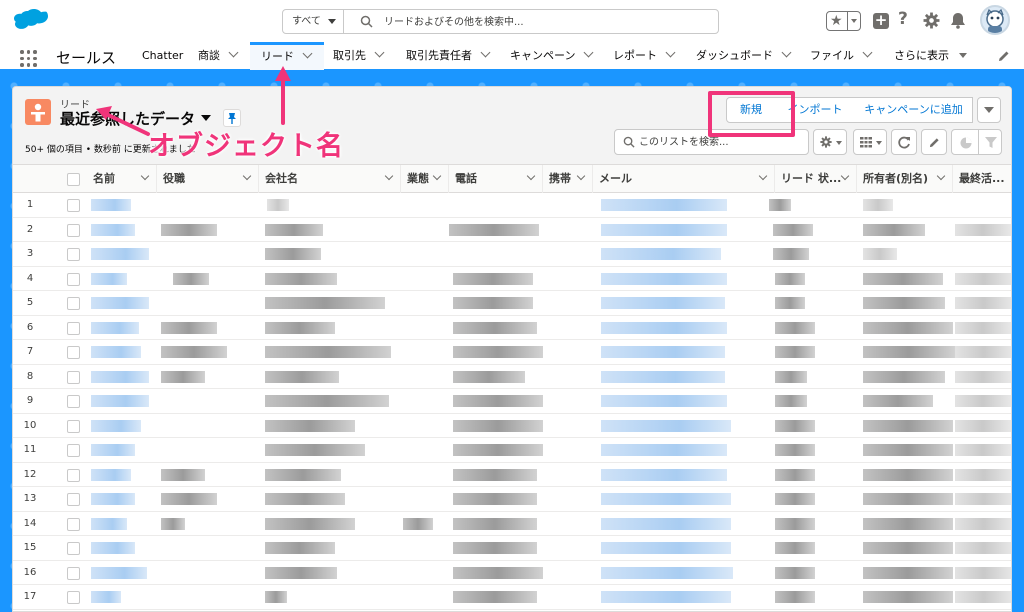 This screenshot has height=612, width=1024. What do you see at coordinates (965, 142) in the screenshot?
I see `charts-button` at bounding box center [965, 142].